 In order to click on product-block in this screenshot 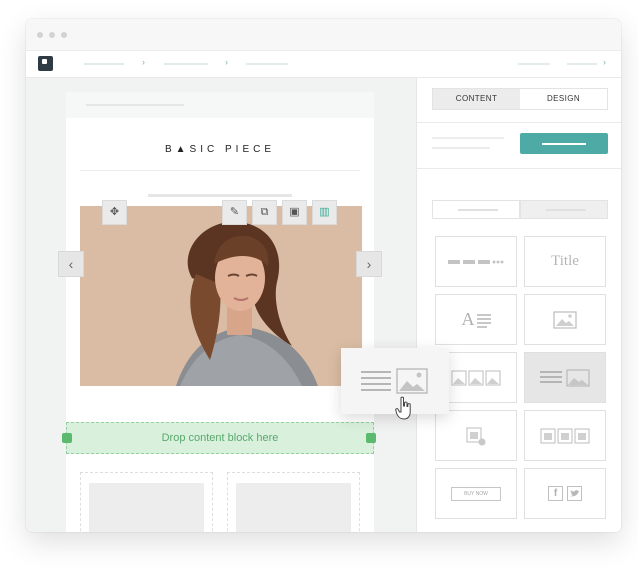, I will do `click(476, 435)`.